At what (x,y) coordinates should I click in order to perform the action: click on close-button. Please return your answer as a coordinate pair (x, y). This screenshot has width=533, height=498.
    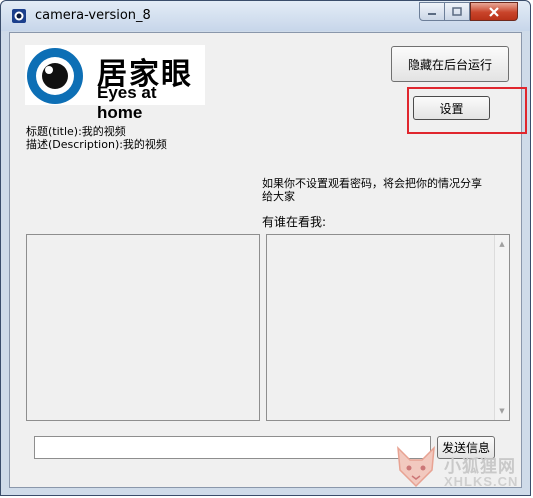
    Looking at the image, I should click on (494, 11).